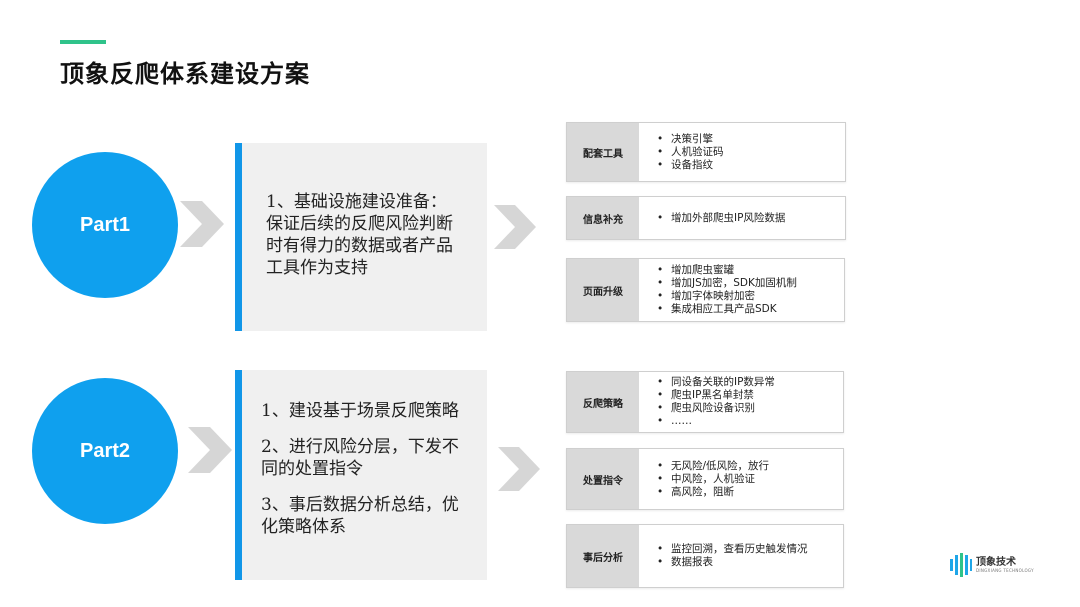  What do you see at coordinates (721, 218) in the screenshot?
I see `list-item: 增加外部爬虫IP风险数据` at bounding box center [721, 218].